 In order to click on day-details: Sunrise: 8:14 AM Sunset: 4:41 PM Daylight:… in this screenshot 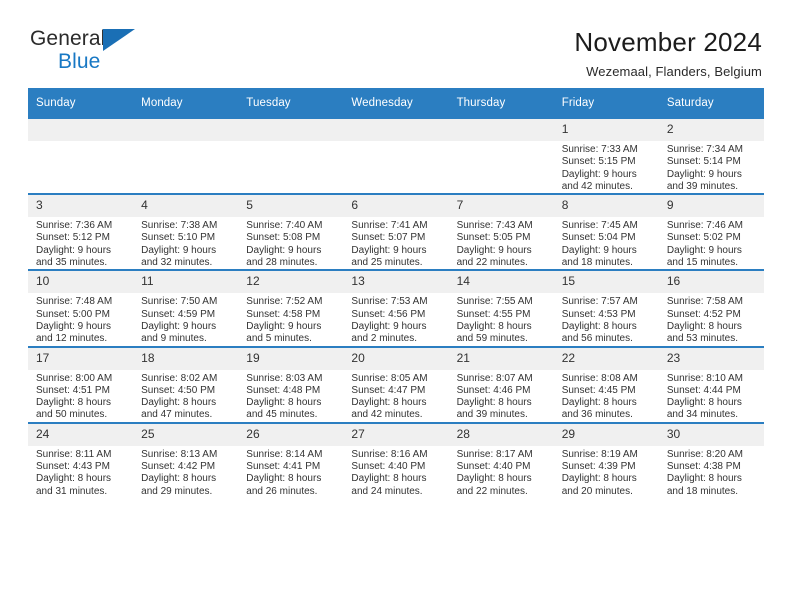, I will do `click(290, 472)`.